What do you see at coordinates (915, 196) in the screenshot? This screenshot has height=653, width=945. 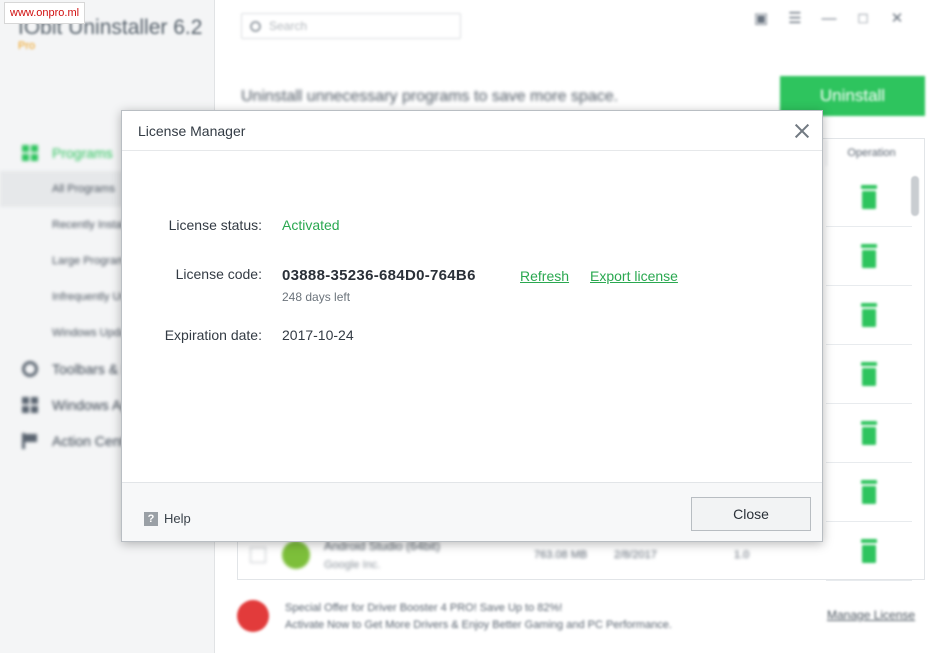 I see `list-scrollbar` at bounding box center [915, 196].